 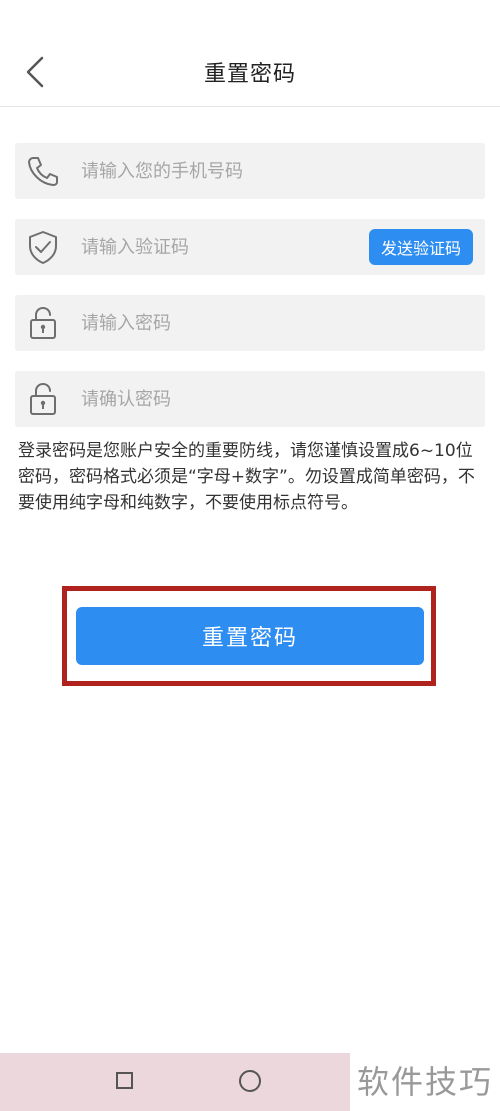 I want to click on phone-field, so click(x=250, y=171).